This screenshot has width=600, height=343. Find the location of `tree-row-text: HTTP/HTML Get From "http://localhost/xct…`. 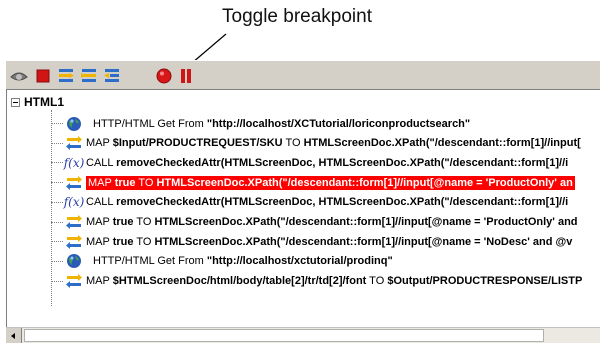

tree-row-text: HTTP/HTML Get From "http://localhost/xct… is located at coordinates (243, 261).